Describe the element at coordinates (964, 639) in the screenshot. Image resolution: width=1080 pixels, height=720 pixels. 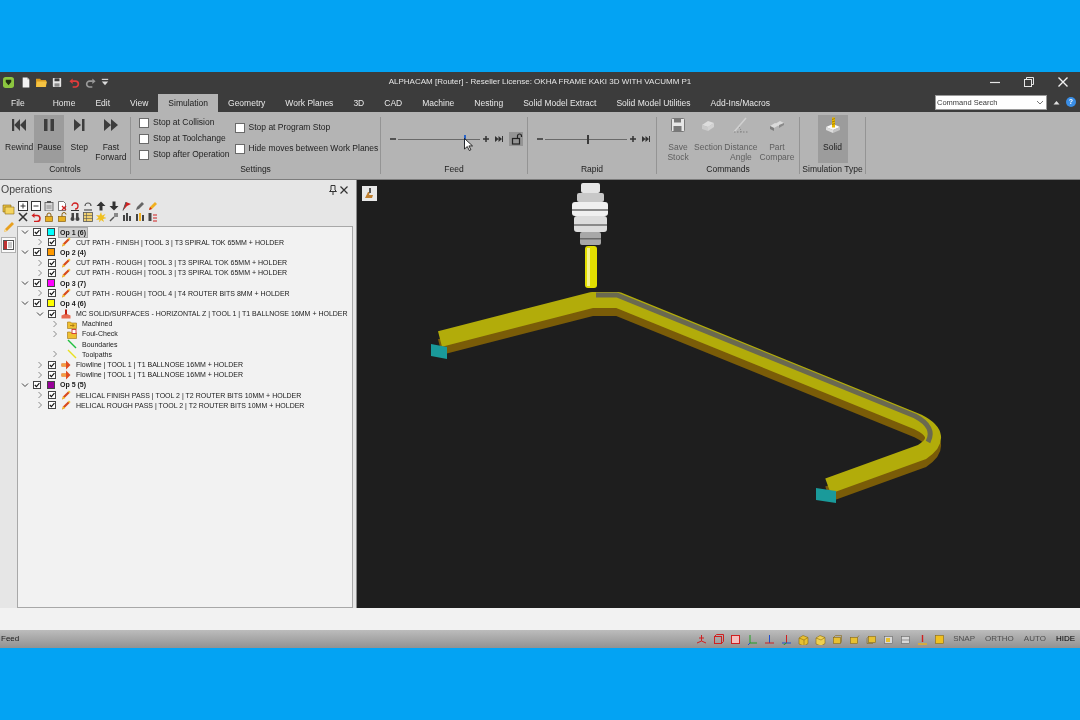
I see `status-toggle: SNAP` at that location.